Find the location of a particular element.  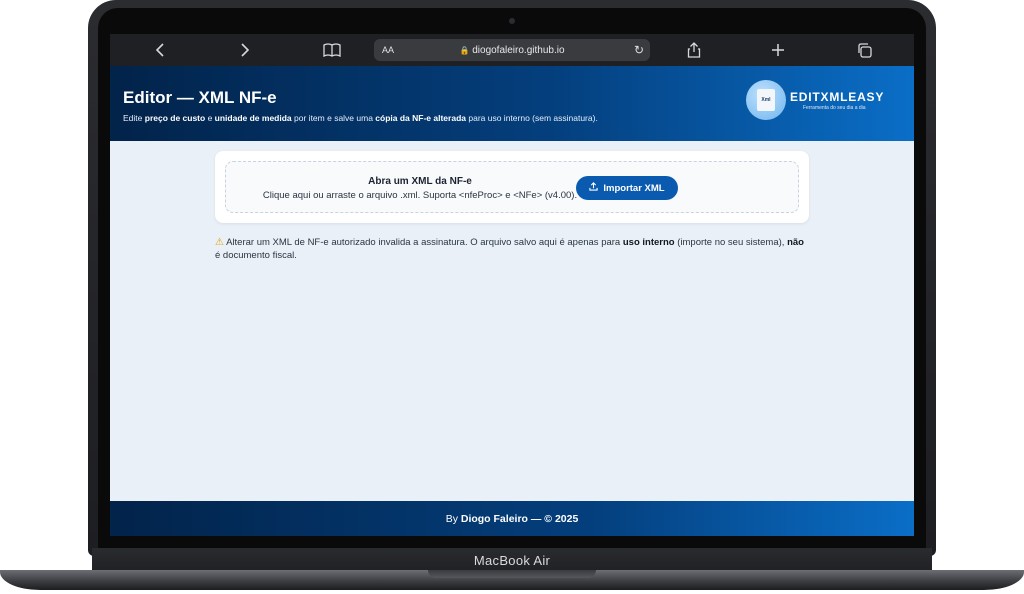

url-text: 🔒 diogofaleiro.github.io is located at coordinates (512, 50).